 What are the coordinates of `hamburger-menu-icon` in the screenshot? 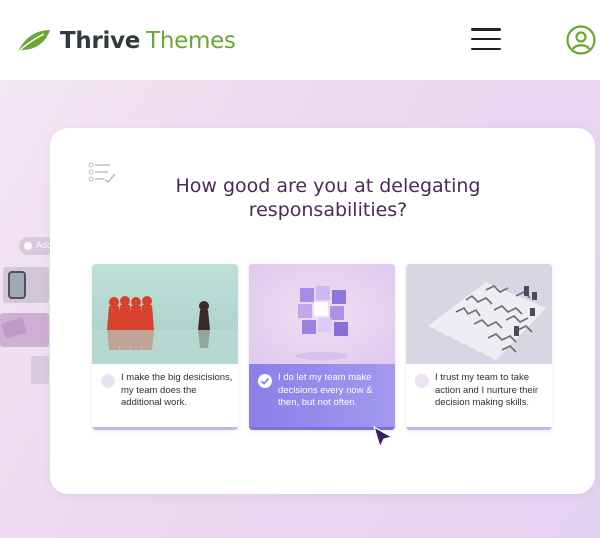 It's located at (486, 39).